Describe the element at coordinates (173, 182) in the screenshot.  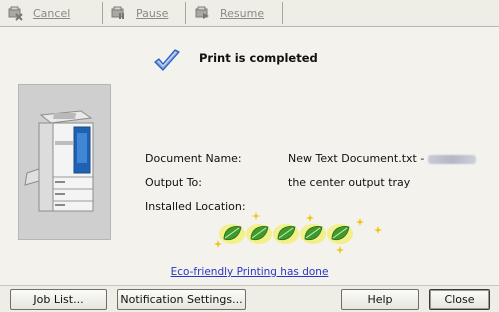
I see `output-to-label: Output To:` at that location.